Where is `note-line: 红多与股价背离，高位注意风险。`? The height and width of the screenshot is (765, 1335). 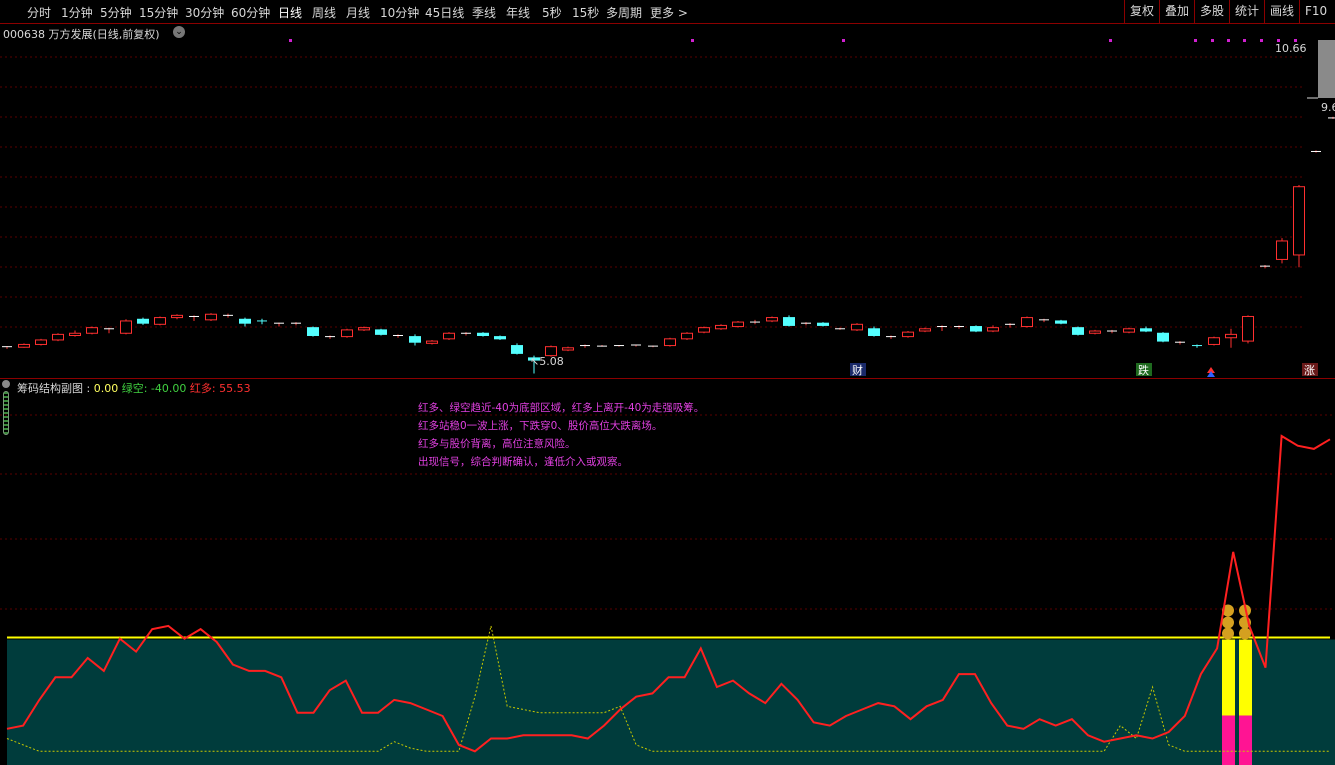
note-line: 红多与股价背离，高位注意风险。 is located at coordinates (497, 444).